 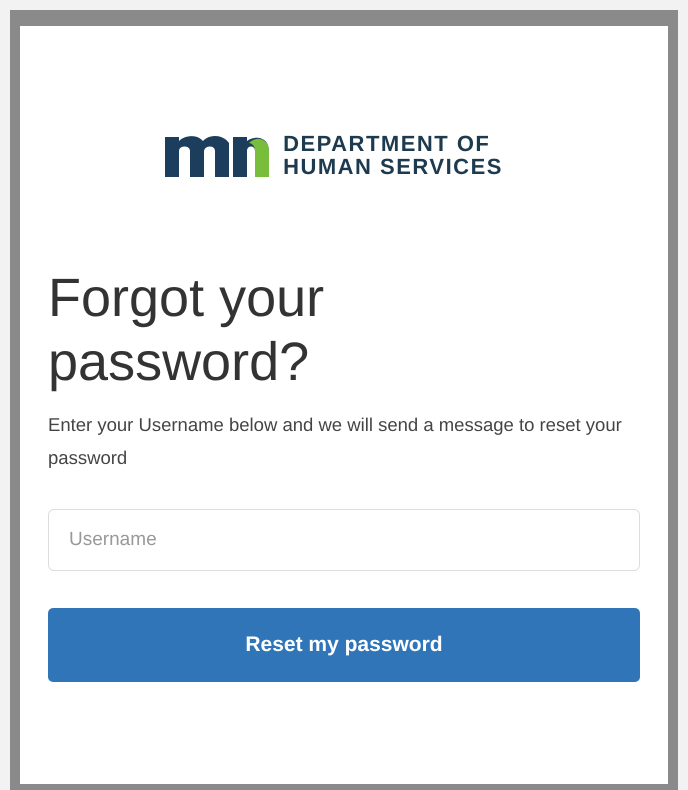 What do you see at coordinates (217, 155) in the screenshot?
I see `logo-icon` at bounding box center [217, 155].